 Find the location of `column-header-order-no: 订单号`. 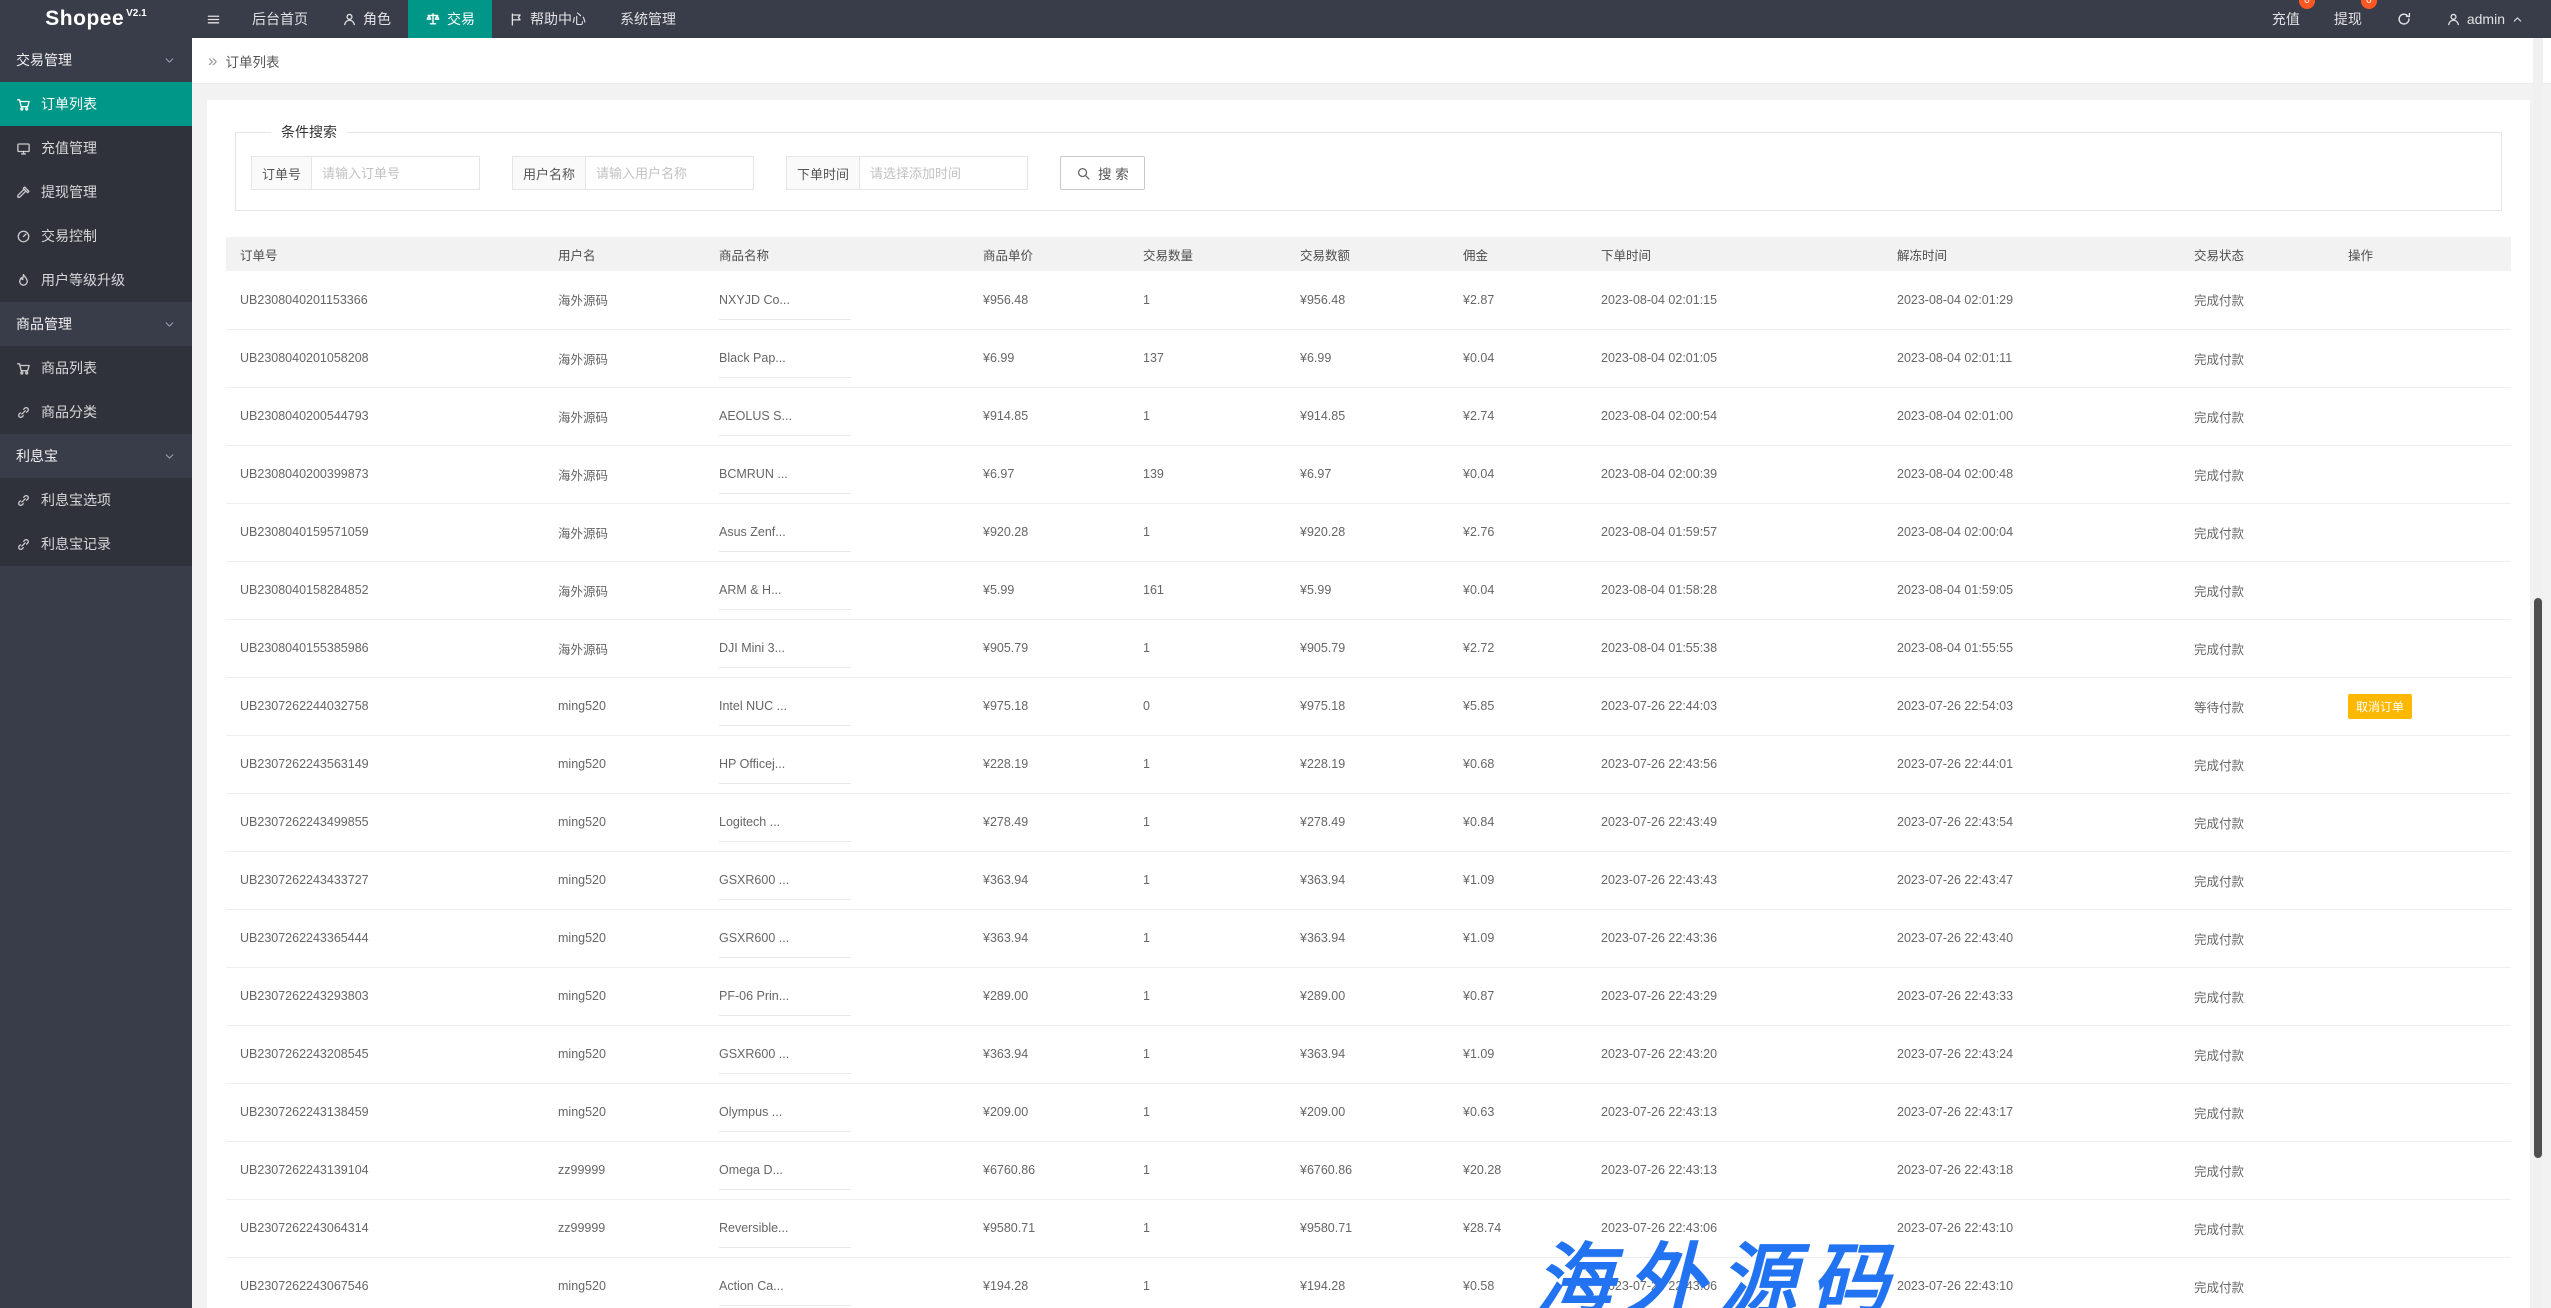

column-header-order-no: 订单号 is located at coordinates (385, 254).